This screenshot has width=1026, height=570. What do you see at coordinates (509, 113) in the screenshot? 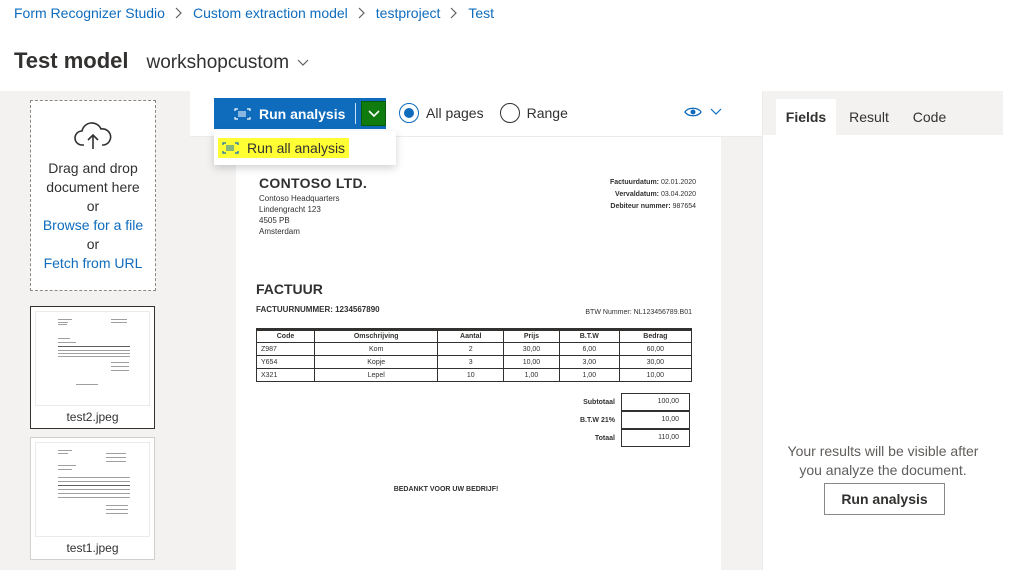
I see `radio-unchecked-icon` at bounding box center [509, 113].